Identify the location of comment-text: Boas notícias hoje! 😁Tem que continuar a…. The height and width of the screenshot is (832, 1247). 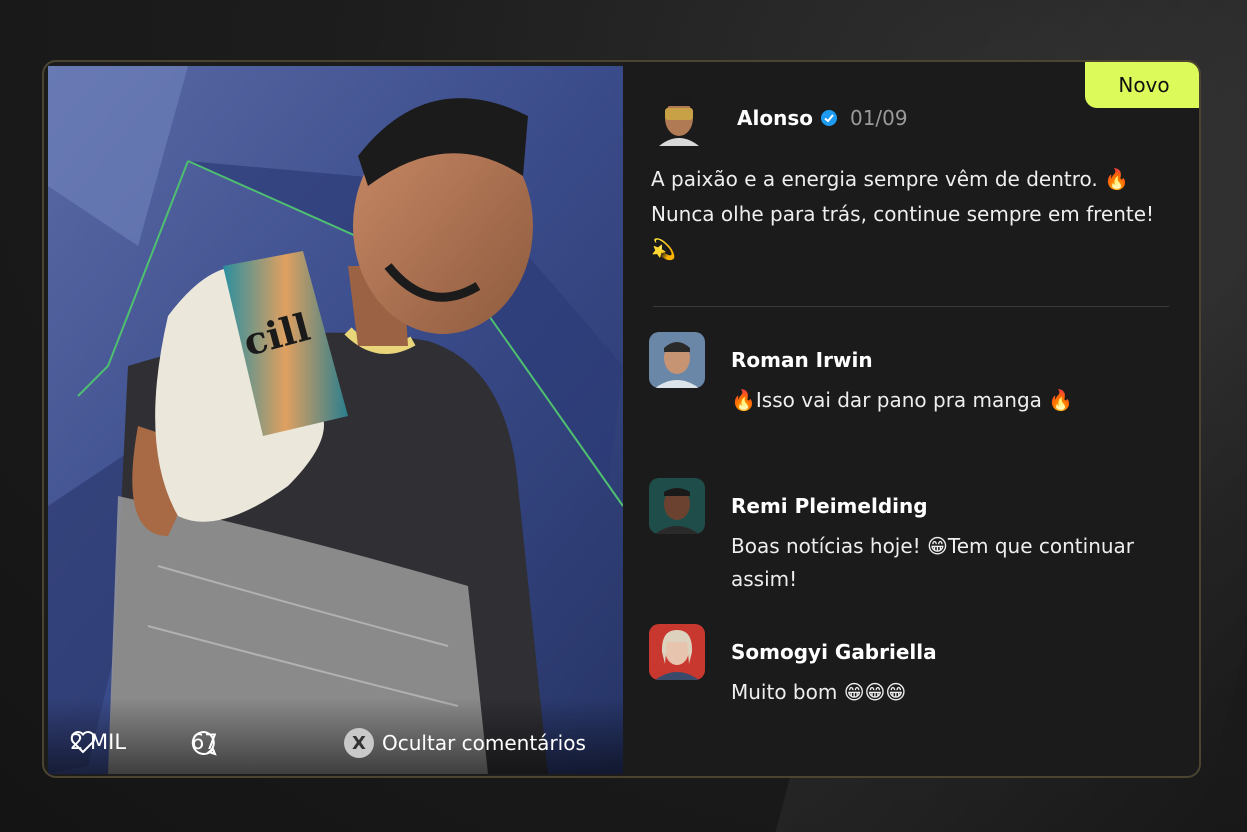
(933, 562).